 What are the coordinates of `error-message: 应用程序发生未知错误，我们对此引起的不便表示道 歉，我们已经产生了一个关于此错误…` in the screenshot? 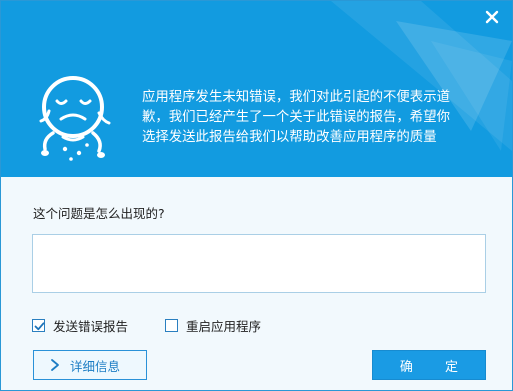 It's located at (319, 118).